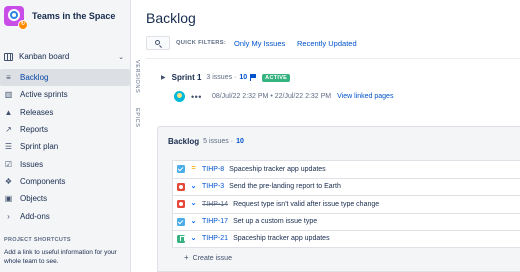 Image resolution: width=520 pixels, height=272 pixels. What do you see at coordinates (74, 16) in the screenshot?
I see `project-name: Teams in the Space` at bounding box center [74, 16].